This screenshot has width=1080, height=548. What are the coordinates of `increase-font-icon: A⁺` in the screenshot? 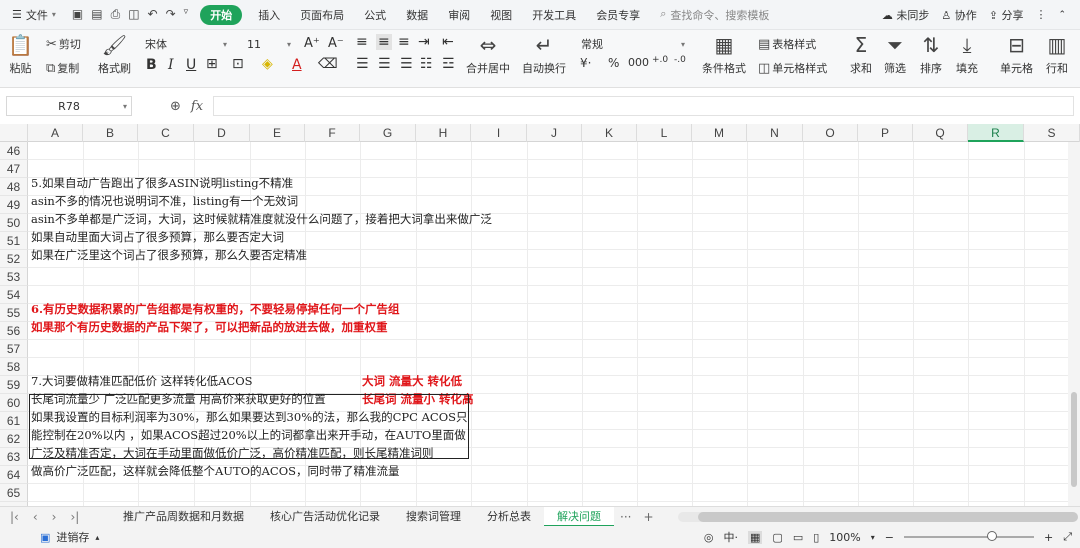 It's located at (312, 43).